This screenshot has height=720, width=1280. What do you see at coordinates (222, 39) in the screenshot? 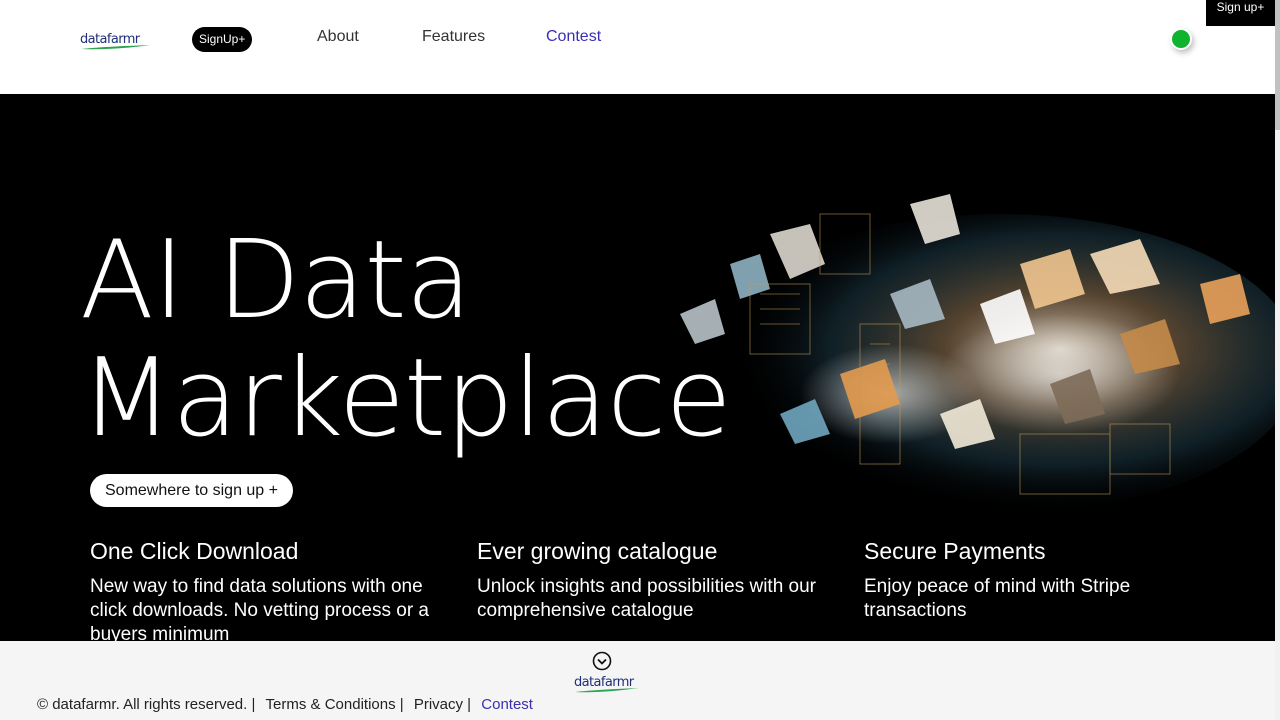
I see `signup-button: SignUp+` at bounding box center [222, 39].